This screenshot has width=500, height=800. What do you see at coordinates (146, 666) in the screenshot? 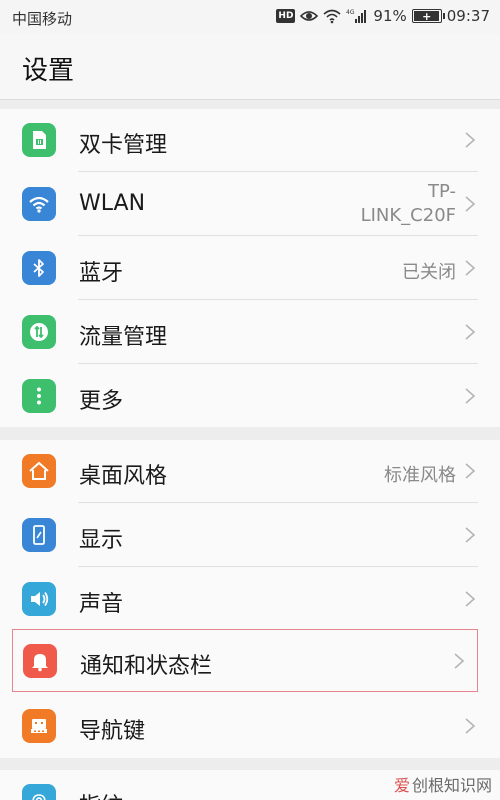
I see `settings-item-label: 通知和状态栏` at bounding box center [146, 666].